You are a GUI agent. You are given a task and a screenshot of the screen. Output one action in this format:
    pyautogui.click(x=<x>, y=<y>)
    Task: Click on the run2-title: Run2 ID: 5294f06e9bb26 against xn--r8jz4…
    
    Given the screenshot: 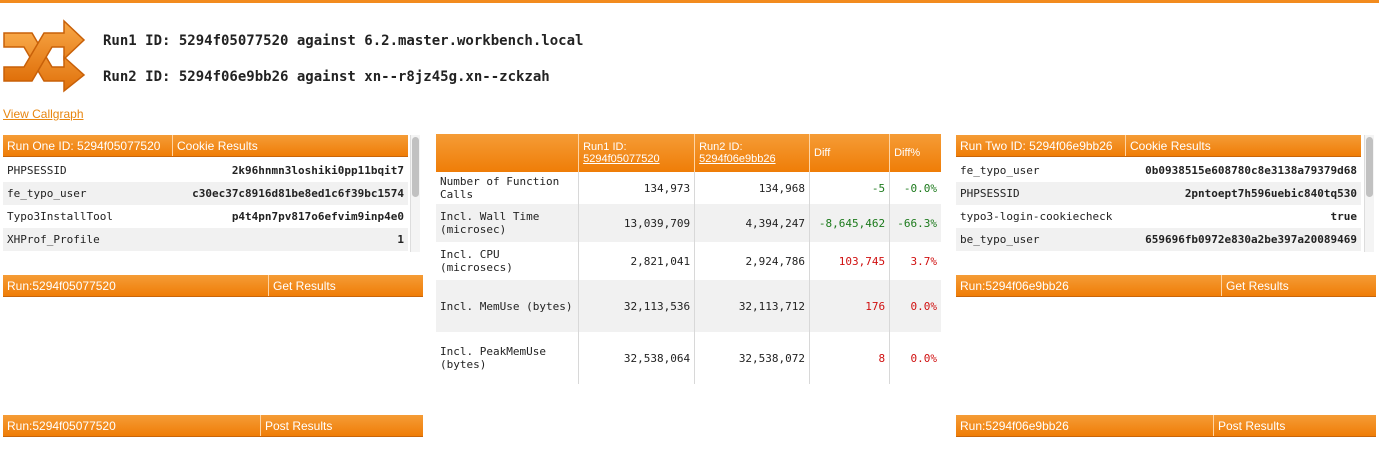 What is the action you would take?
    pyautogui.click(x=326, y=77)
    